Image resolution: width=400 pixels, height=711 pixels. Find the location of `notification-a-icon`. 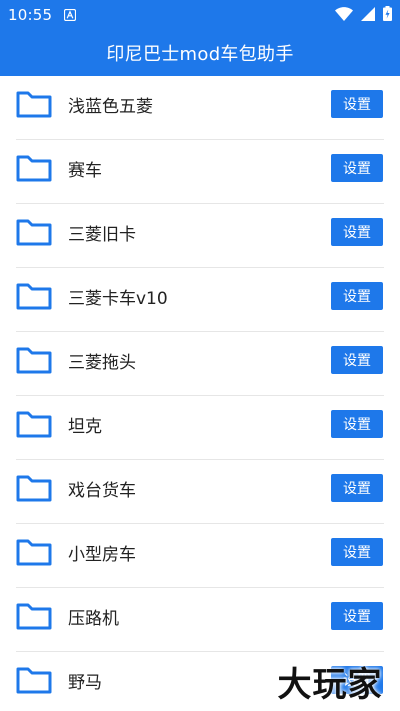

notification-a-icon is located at coordinates (70, 15).